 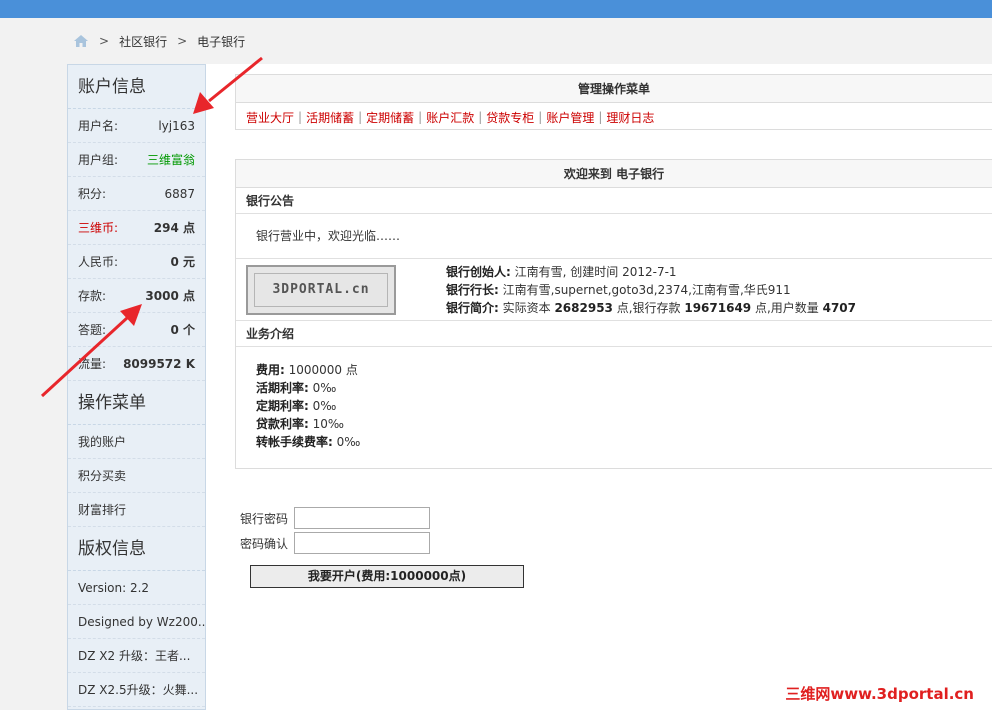 What do you see at coordinates (624, 406) in the screenshot?
I see `fixed-rate-line: 定期利率: 0‰` at bounding box center [624, 406].